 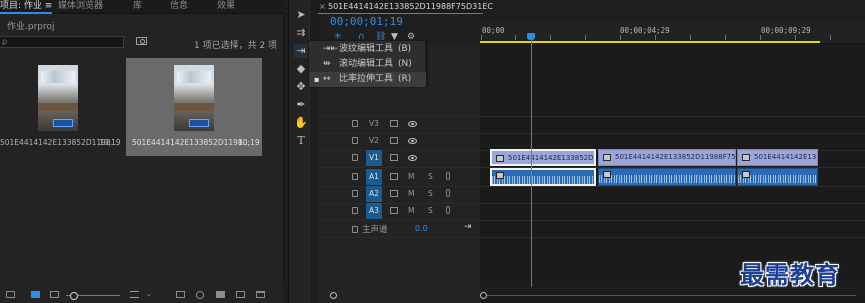 I want to click on project-panel-tabs: 项目: 作业 ≡ 媒体浏览器 库 信息 效果, so click(x=142, y=7).